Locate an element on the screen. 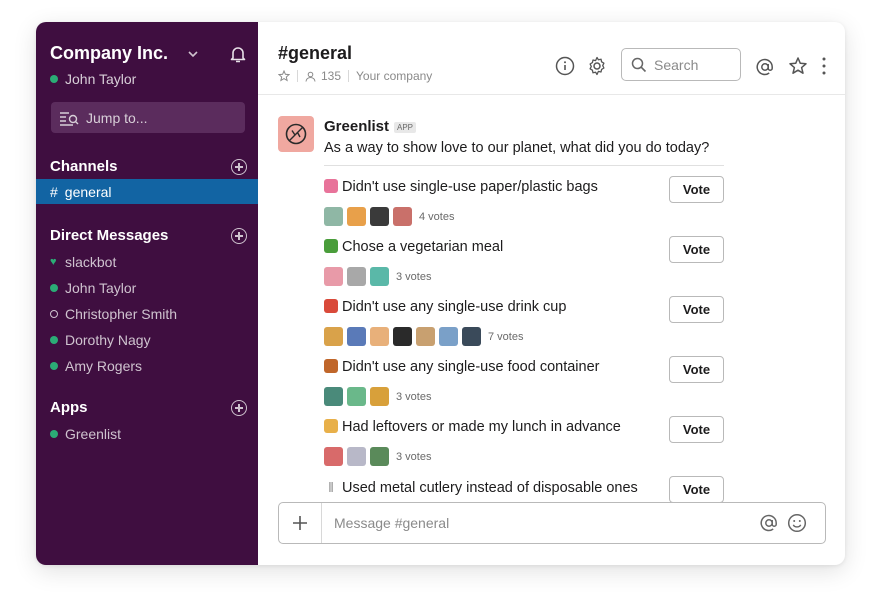 Image resolution: width=881 pixels, height=613 pixels. message-composer: Message #general is located at coordinates (552, 523).